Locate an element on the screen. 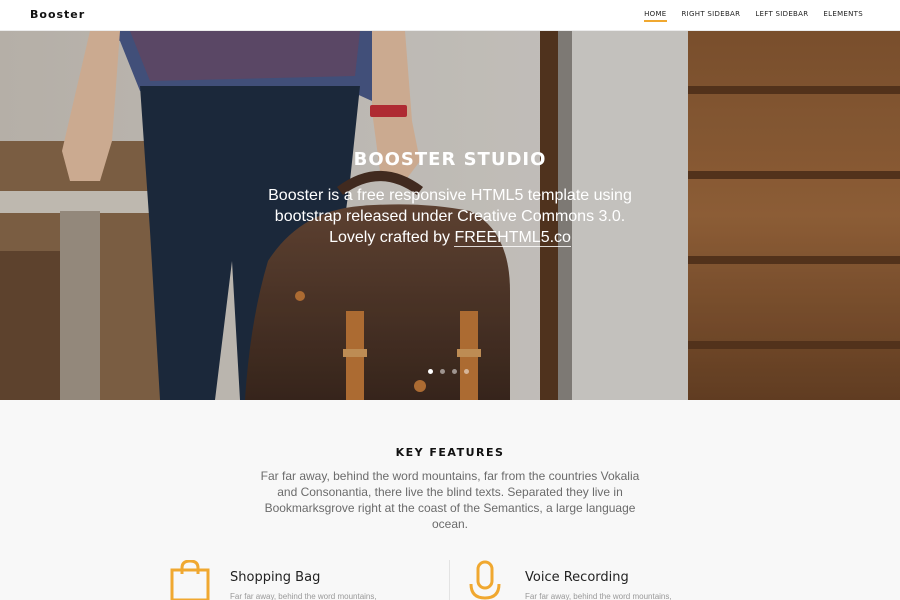 The height and width of the screenshot is (600, 900). slider-pagination is located at coordinates (448, 371).